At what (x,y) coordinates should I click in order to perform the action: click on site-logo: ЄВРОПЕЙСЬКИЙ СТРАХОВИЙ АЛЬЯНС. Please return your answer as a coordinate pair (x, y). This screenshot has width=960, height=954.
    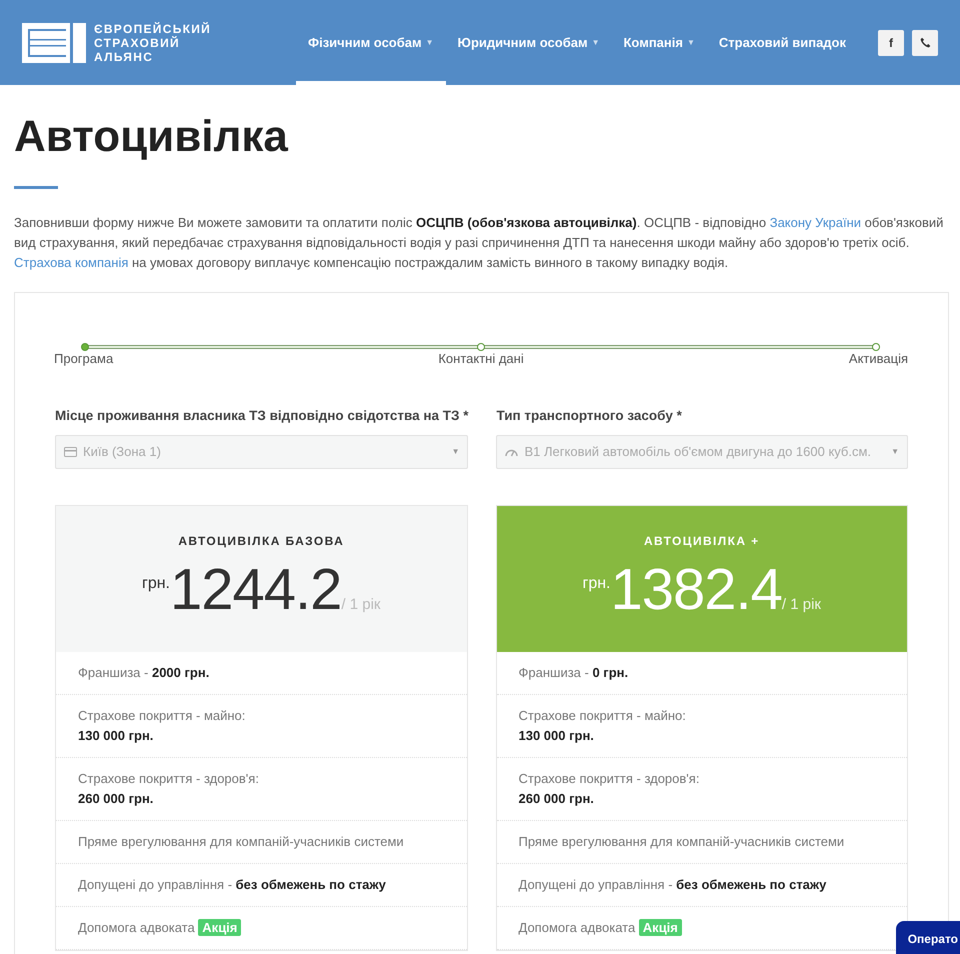
    Looking at the image, I should click on (117, 43).